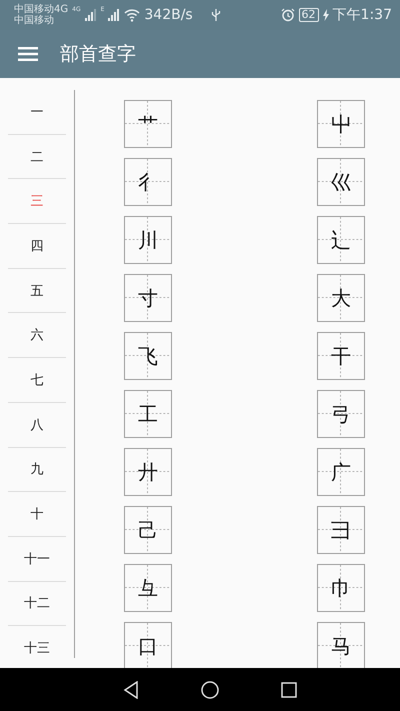 This screenshot has height=711, width=400. What do you see at coordinates (341, 530) in the screenshot?
I see `radical-tile: 彐` at bounding box center [341, 530].